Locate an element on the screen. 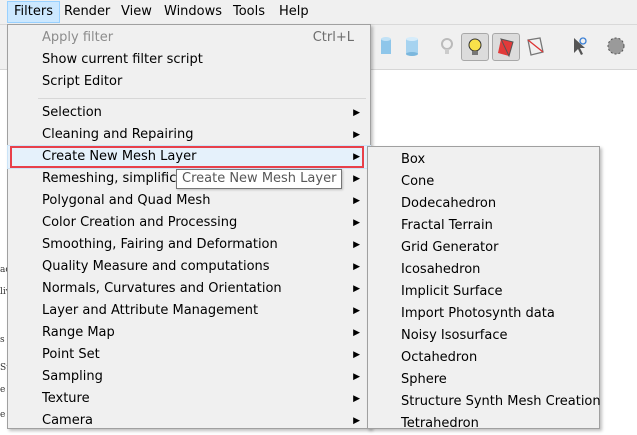 The height and width of the screenshot is (435, 637). clipped-text: s is located at coordinates (2, 340).